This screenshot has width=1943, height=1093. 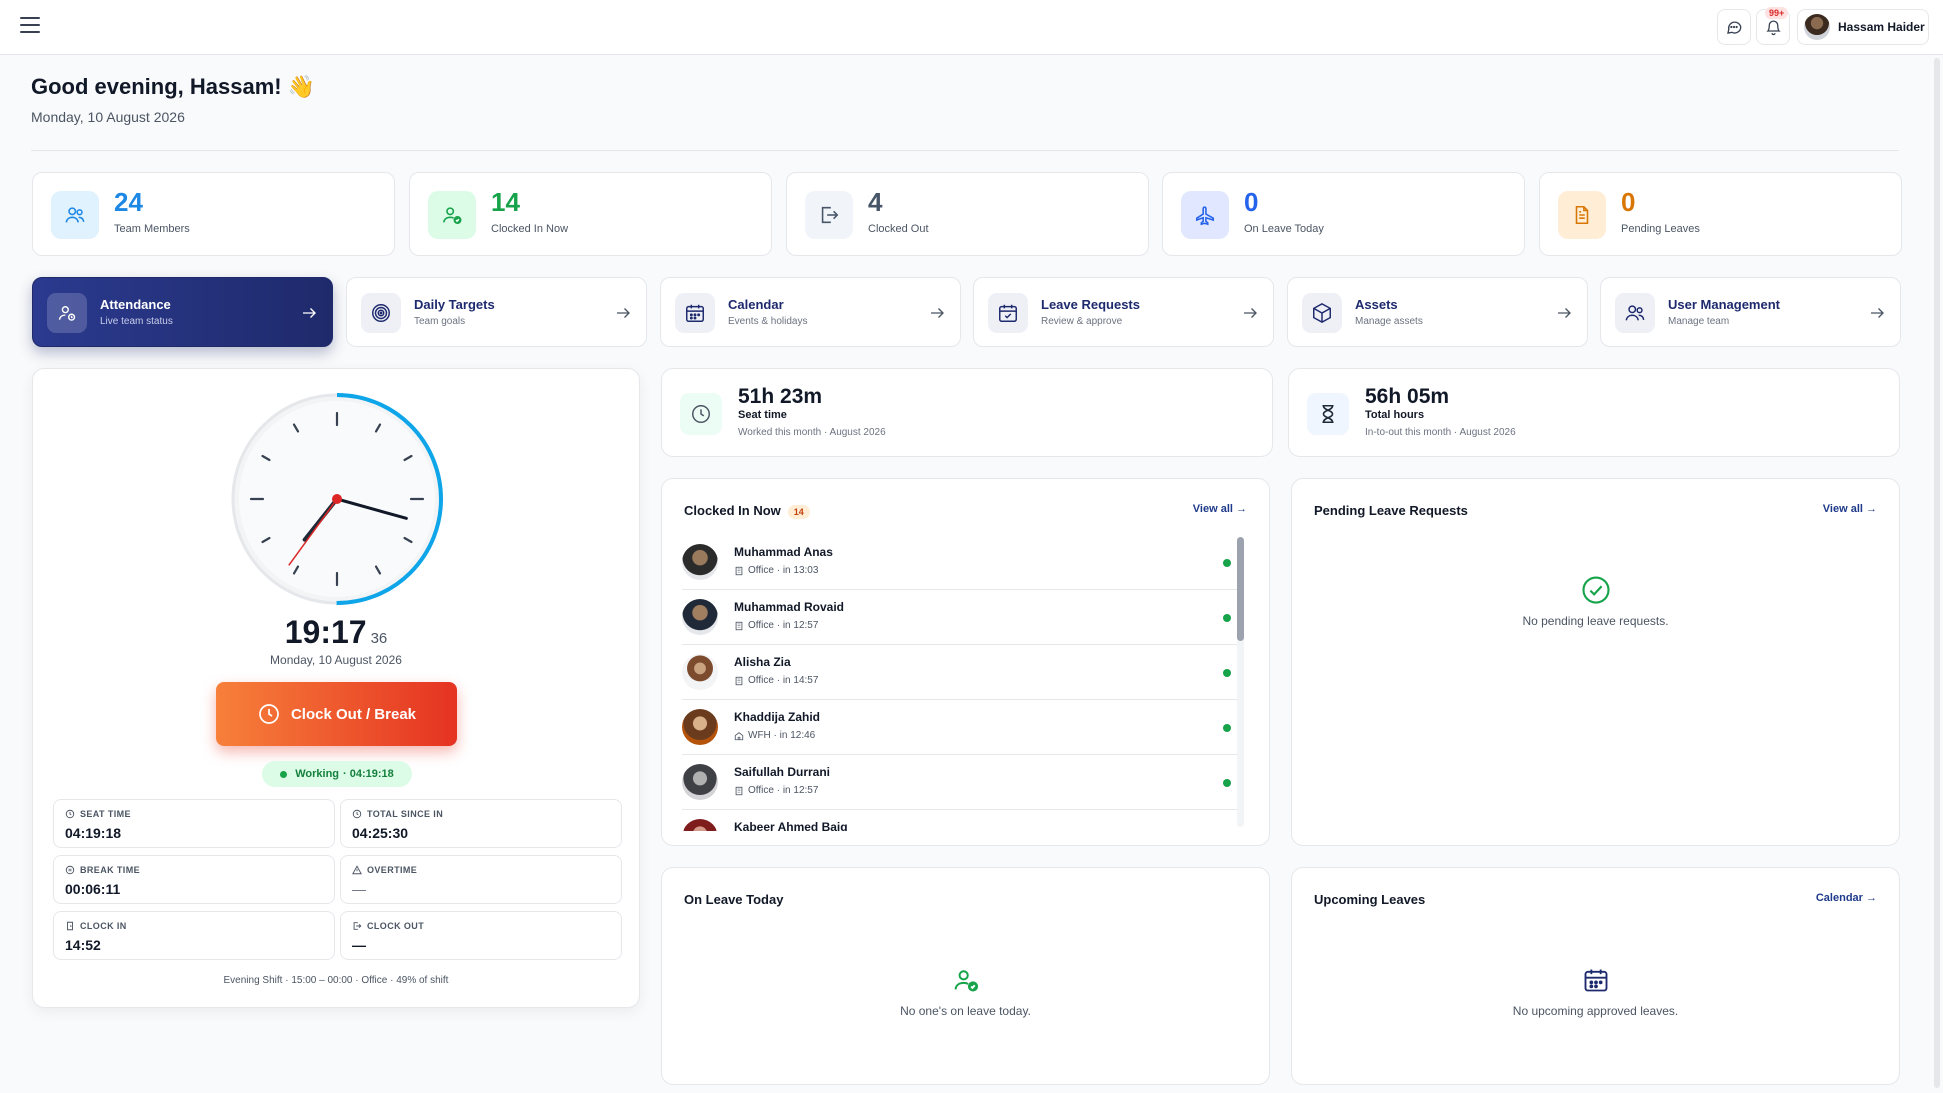 What do you see at coordinates (780, 396) in the screenshot?
I see `metric-value: 51h 23m` at bounding box center [780, 396].